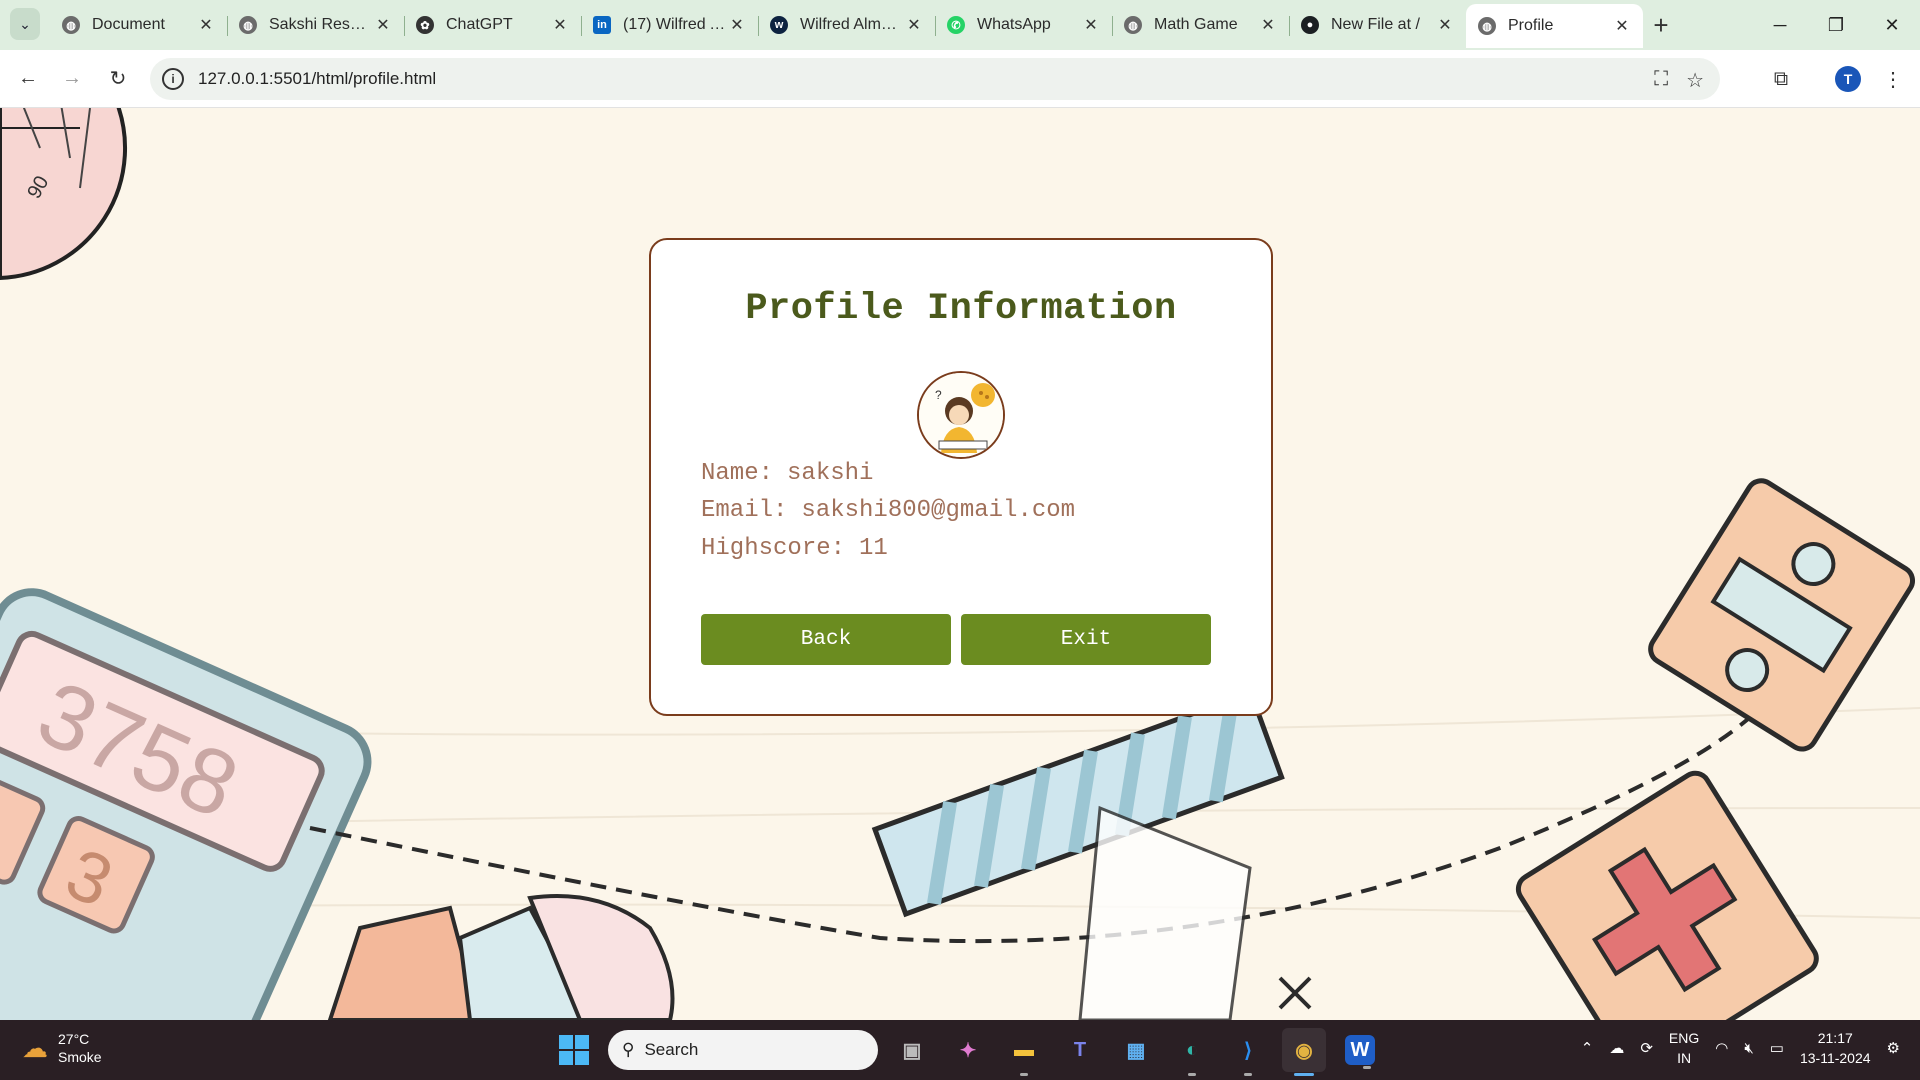 The height and width of the screenshot is (1080, 1920). I want to click on teams-icon: T, so click(1080, 1050).